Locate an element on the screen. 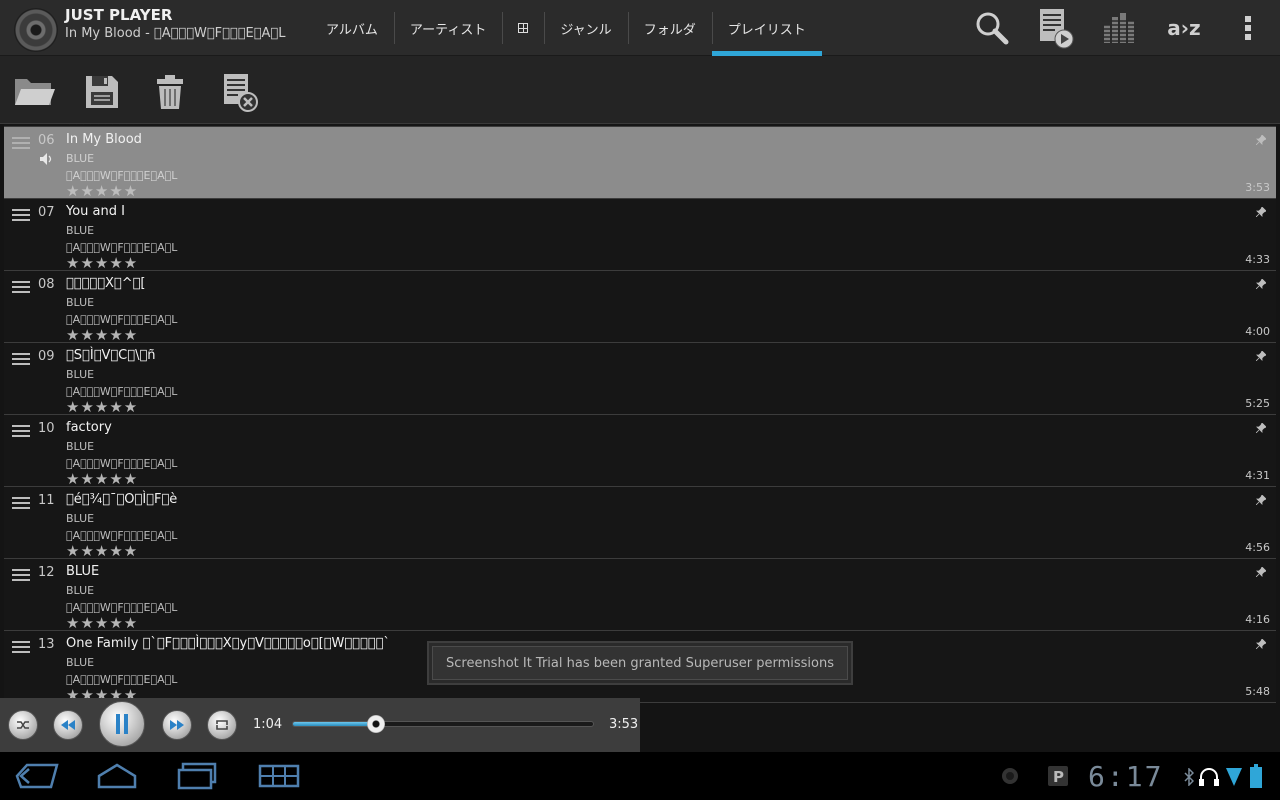 This screenshot has height=800, width=1280. overflow-menu-icon is located at coordinates (1248, 28).